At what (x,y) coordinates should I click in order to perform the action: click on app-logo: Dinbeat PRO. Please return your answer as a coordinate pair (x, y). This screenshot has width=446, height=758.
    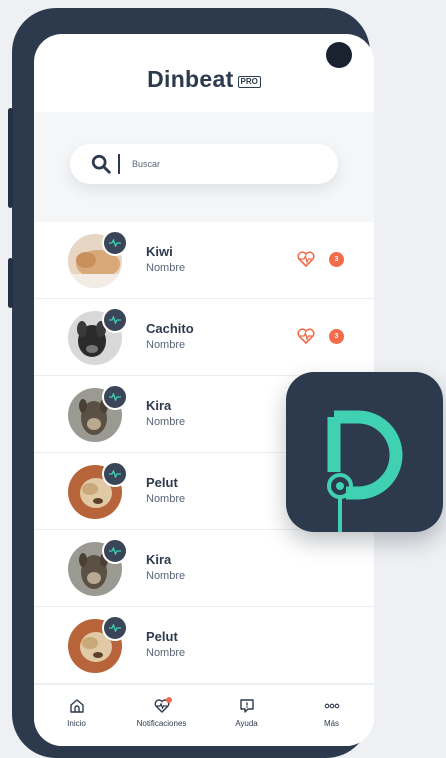
    Looking at the image, I should click on (204, 79).